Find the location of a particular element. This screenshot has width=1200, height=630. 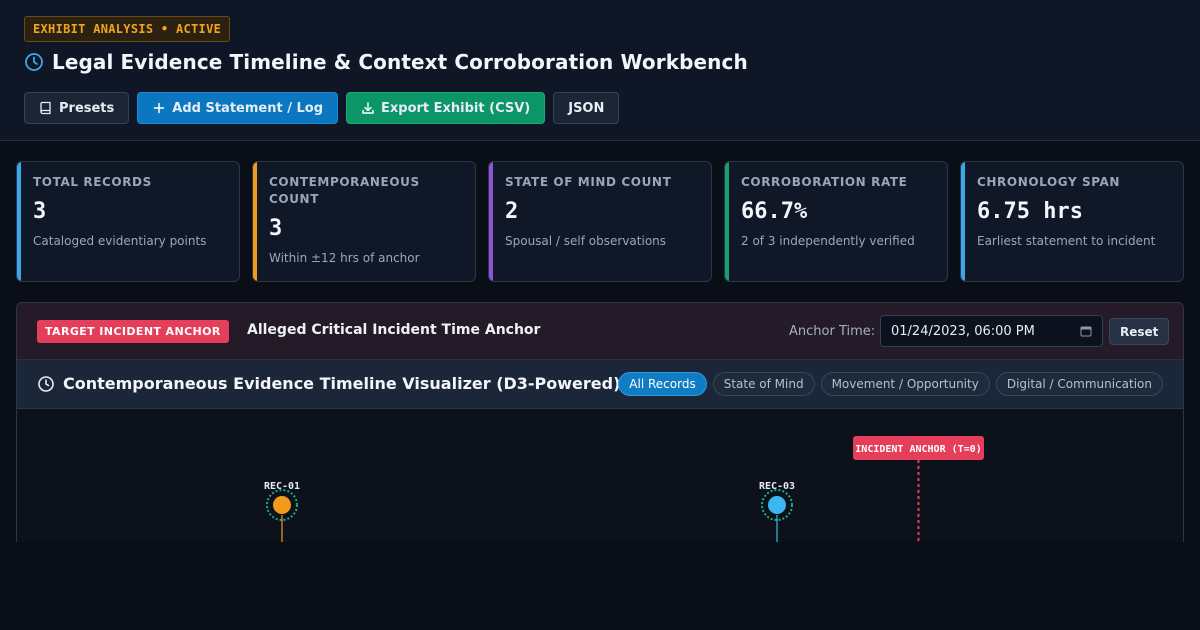

json-label: JSON is located at coordinates (586, 108).